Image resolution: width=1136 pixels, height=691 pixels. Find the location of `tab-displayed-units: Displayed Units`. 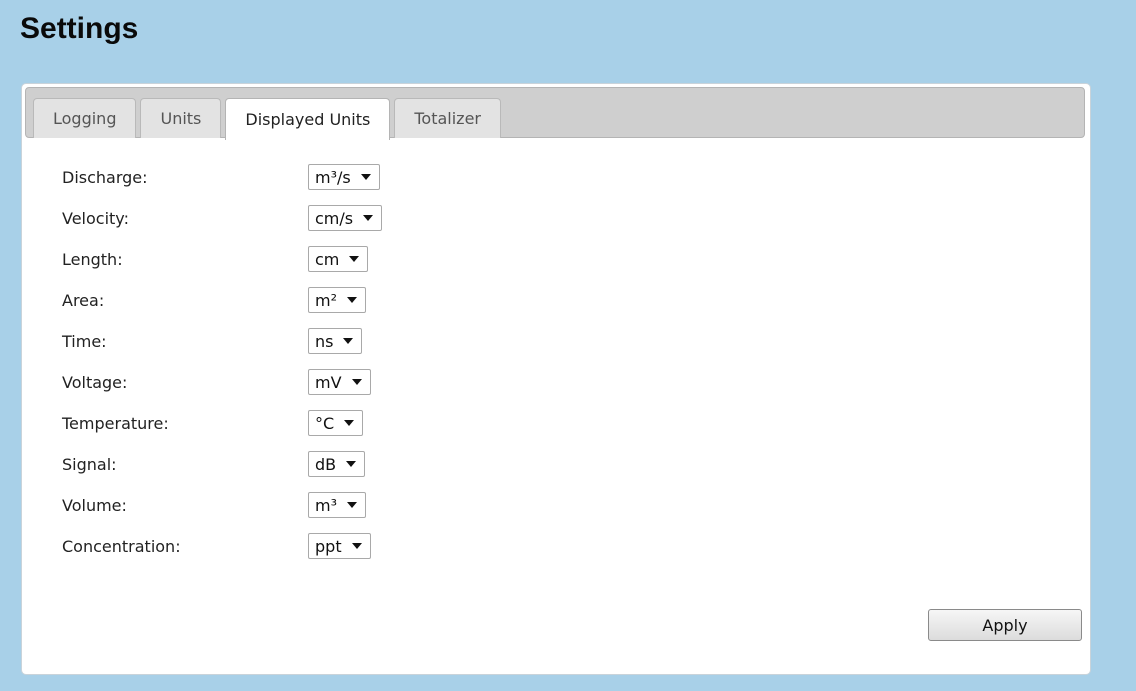

tab-displayed-units: Displayed Units is located at coordinates (308, 119).